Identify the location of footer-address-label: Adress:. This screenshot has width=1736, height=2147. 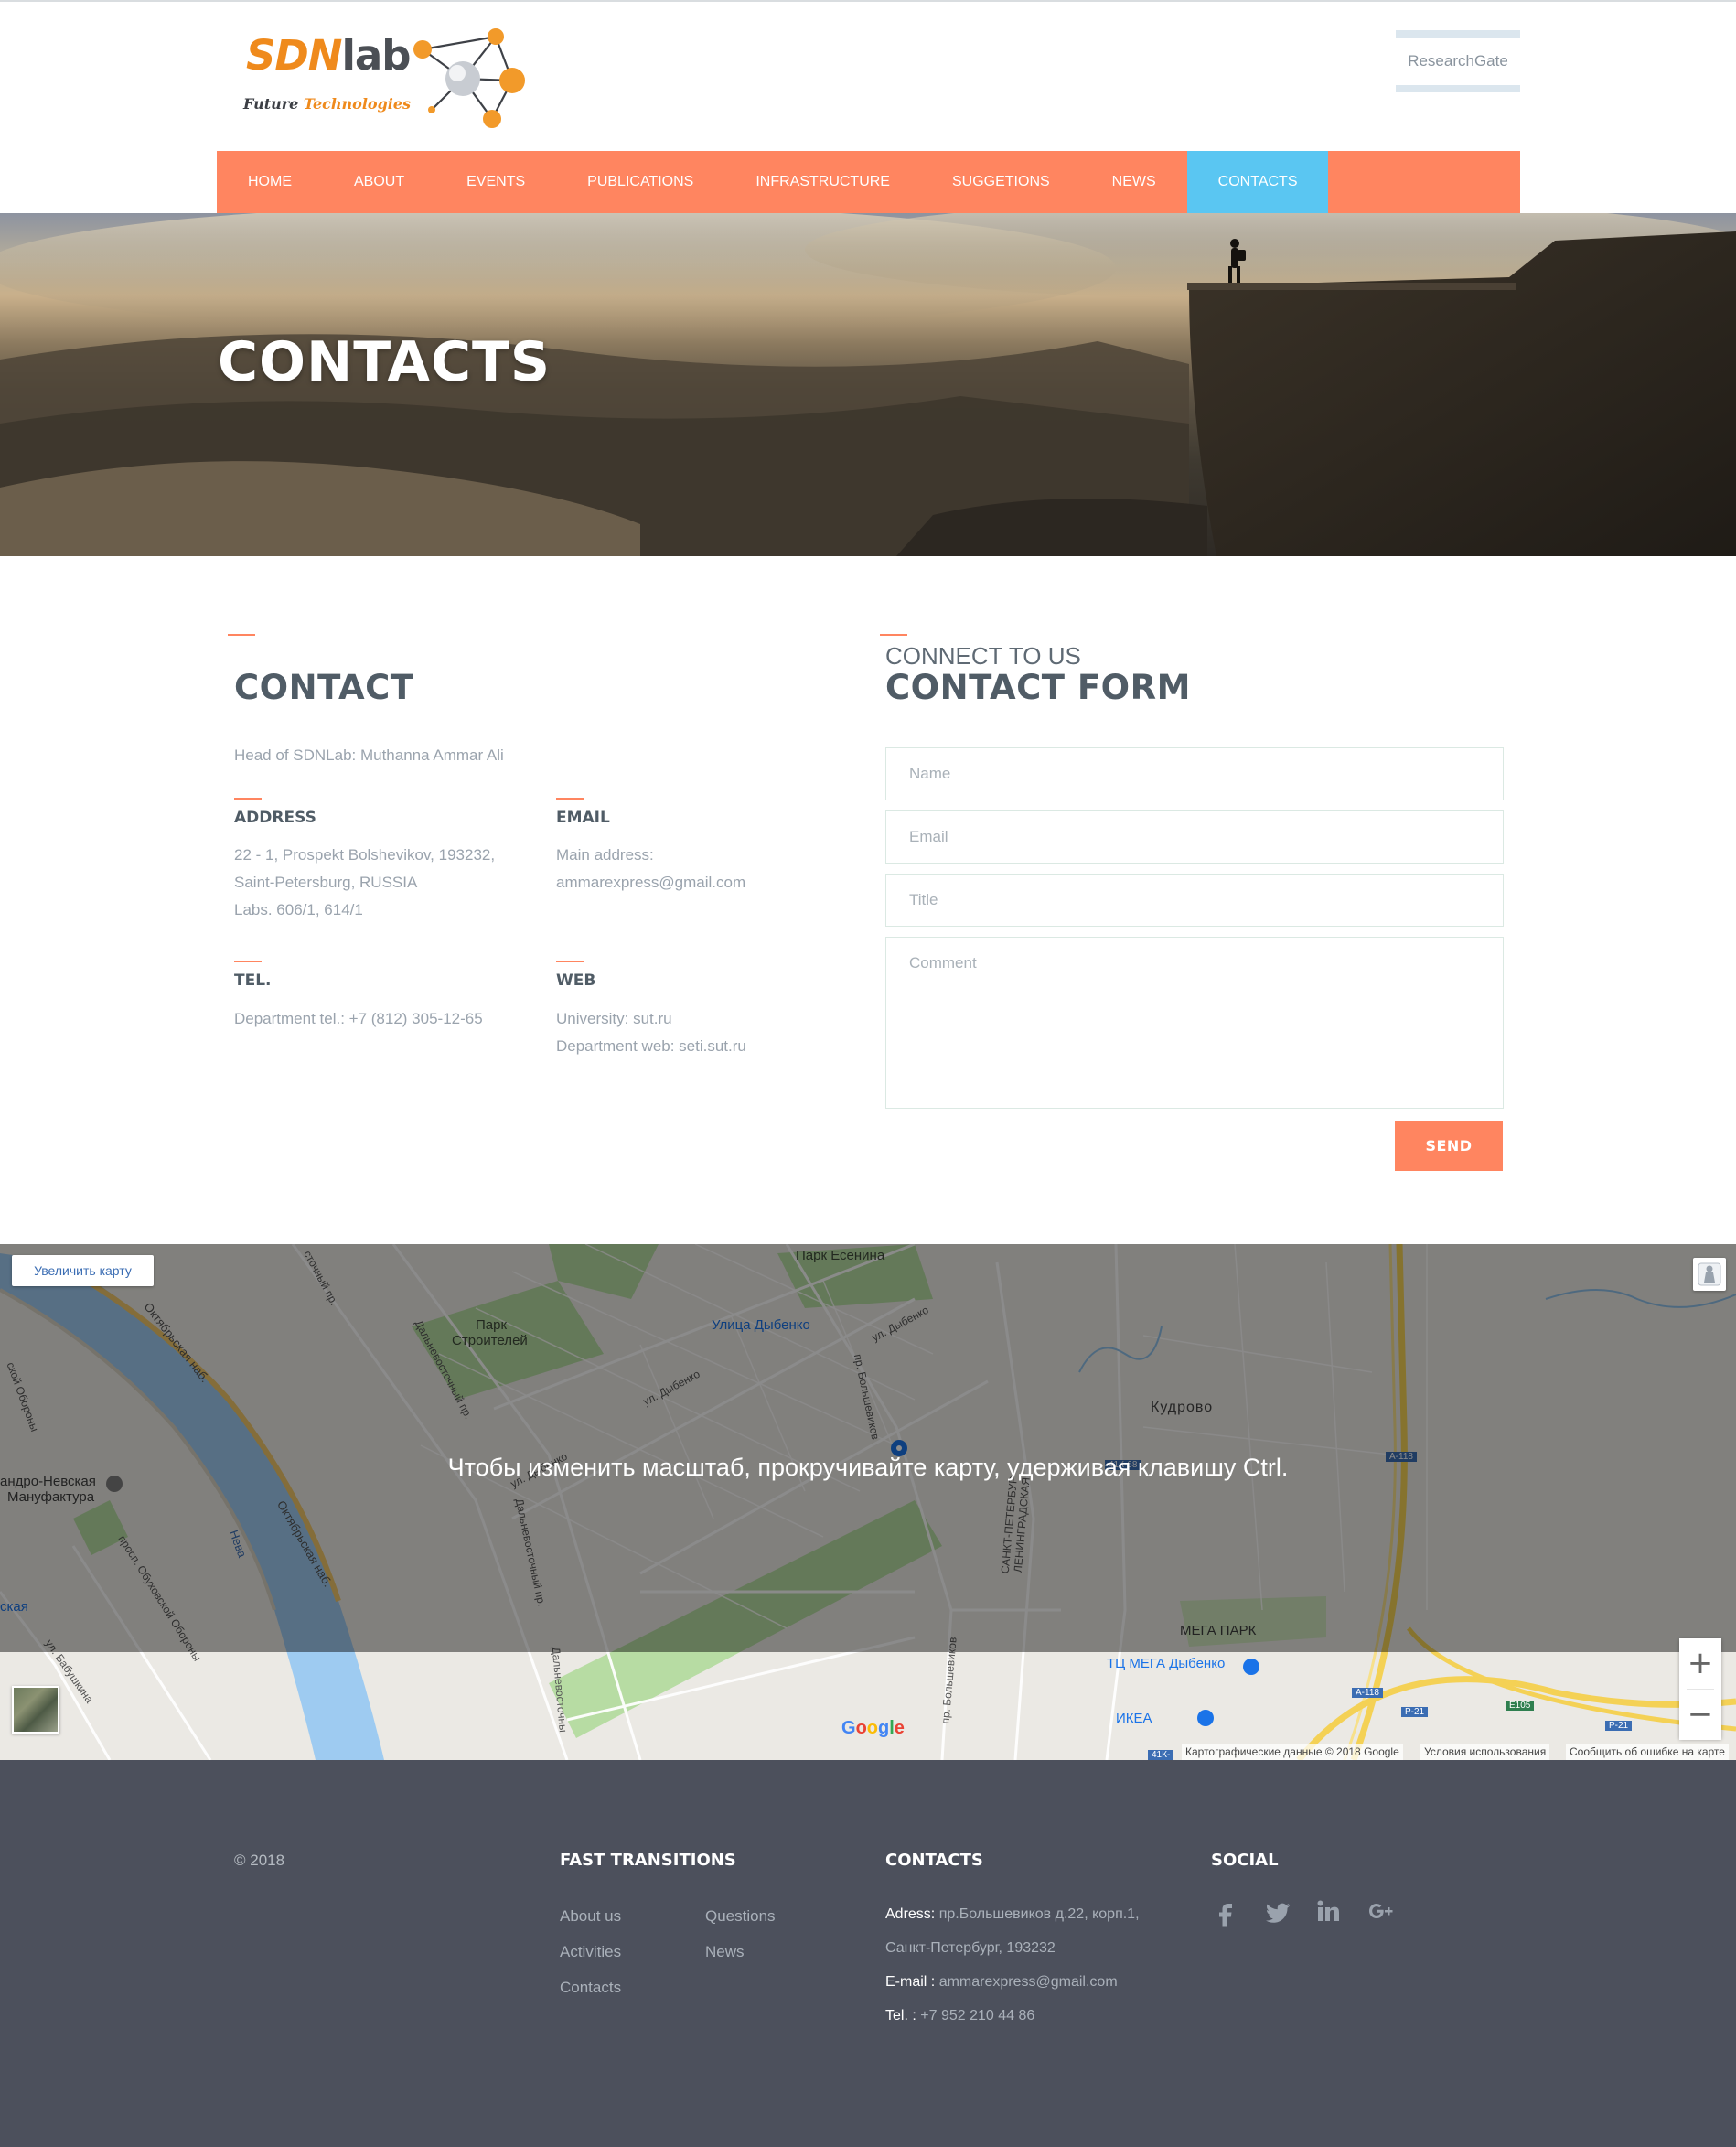
(911, 1914).